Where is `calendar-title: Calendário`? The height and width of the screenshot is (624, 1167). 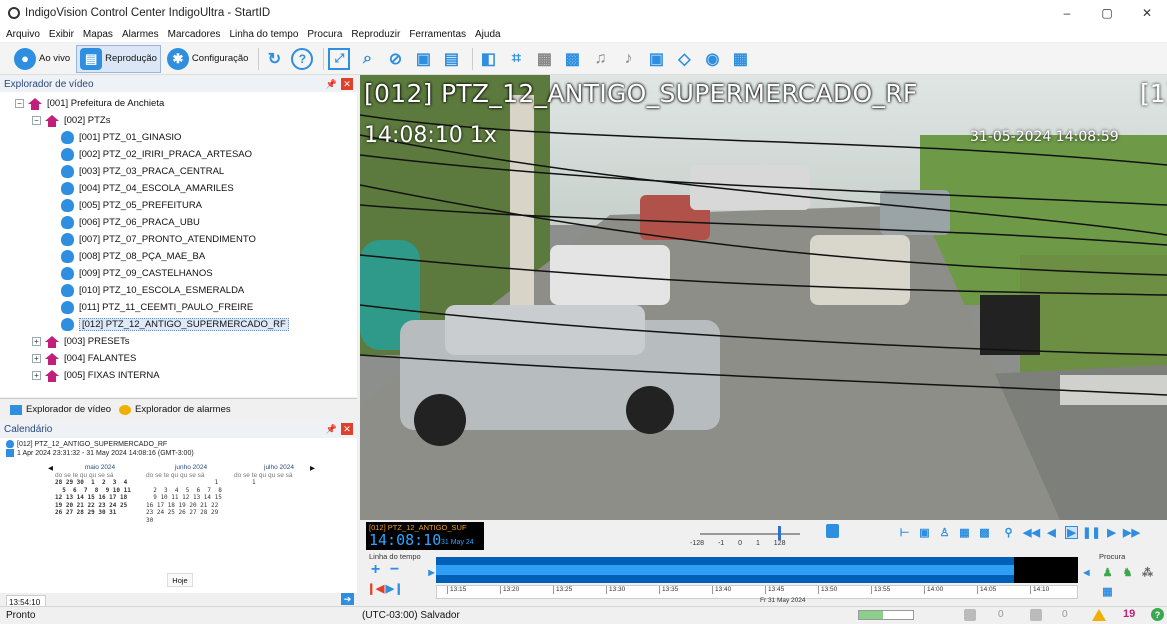
calendar-title: Calendário is located at coordinates (28, 429).